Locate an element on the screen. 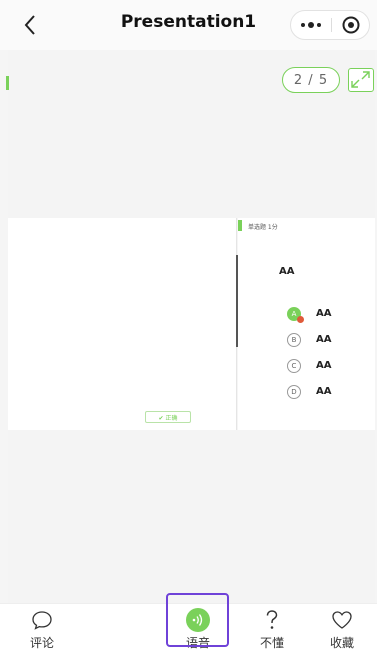 The image size is (377, 653). left-edge-marker is located at coordinates (7, 83).